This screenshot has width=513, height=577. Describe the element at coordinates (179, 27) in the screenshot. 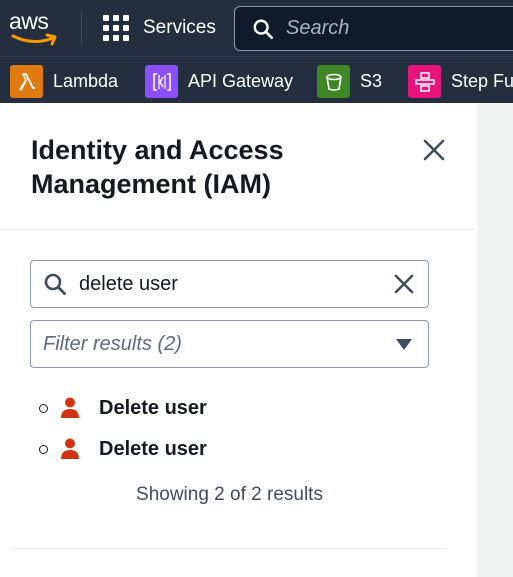

I see `services-label: Services` at that location.